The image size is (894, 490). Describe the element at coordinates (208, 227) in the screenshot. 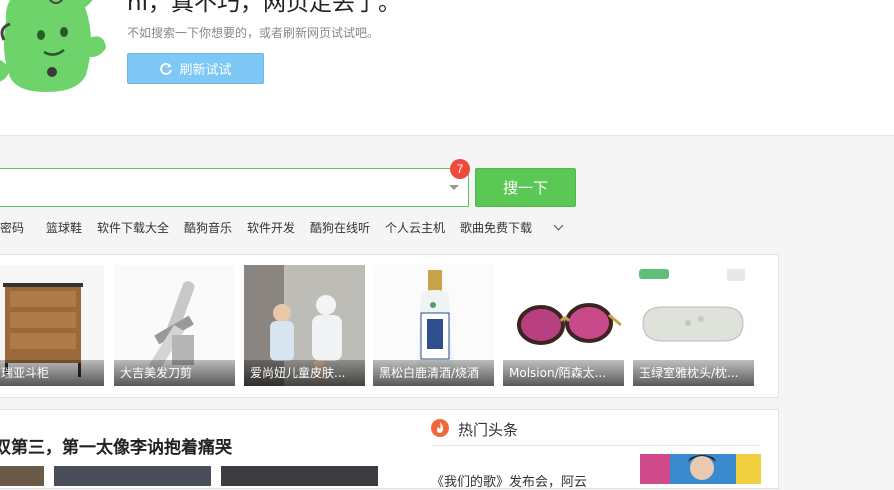

I see `hotword-link: 酷狗音乐` at that location.